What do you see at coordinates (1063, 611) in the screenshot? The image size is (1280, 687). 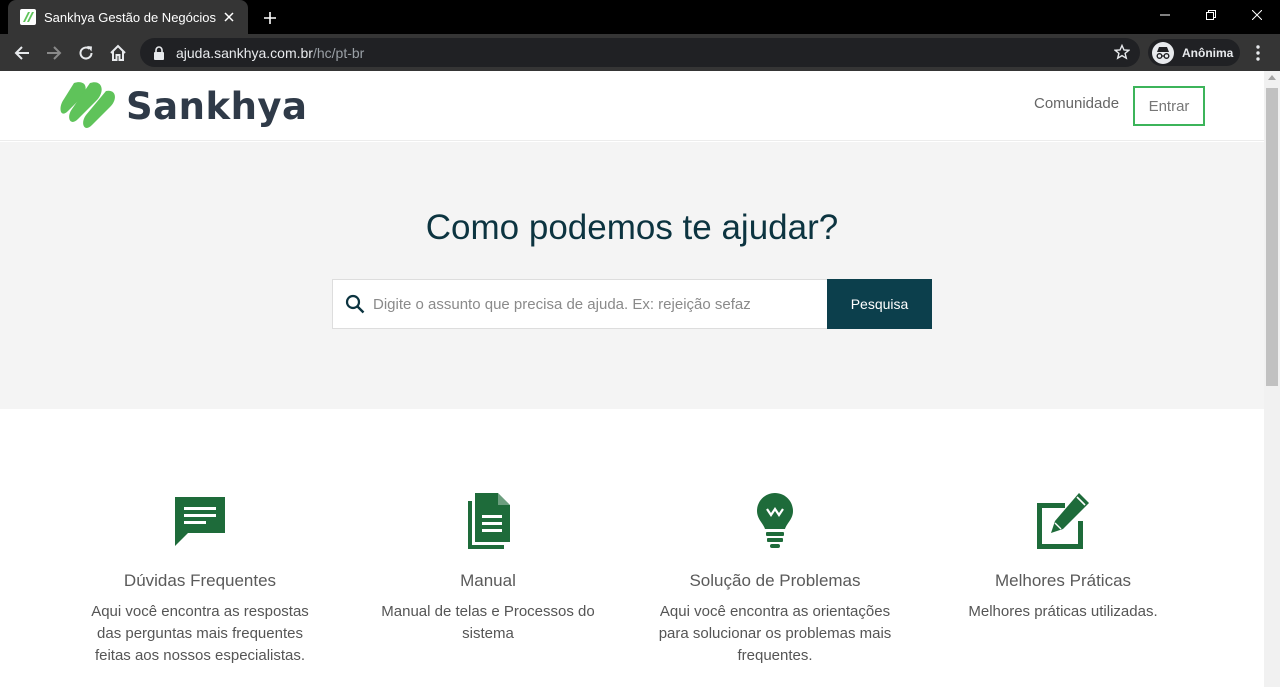 I see `category-description: Melhores práticas utilizadas.` at bounding box center [1063, 611].